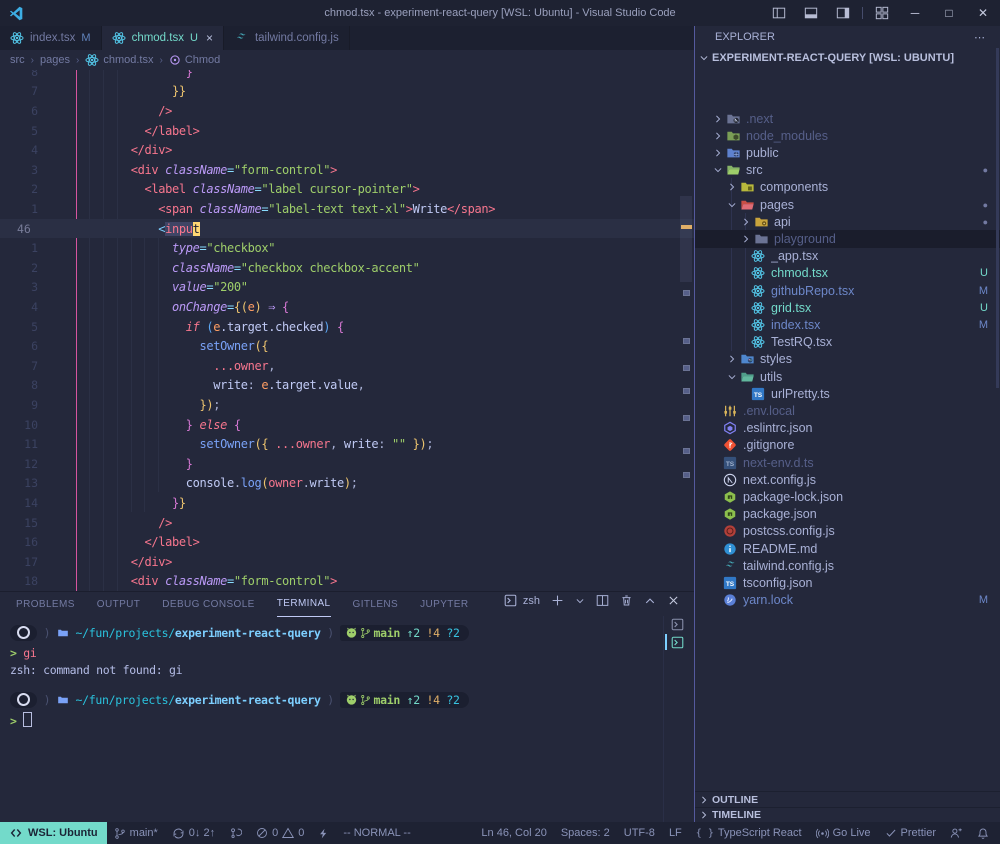  What do you see at coordinates (639, 833) in the screenshot?
I see `status-encoding: UTF-8` at bounding box center [639, 833].